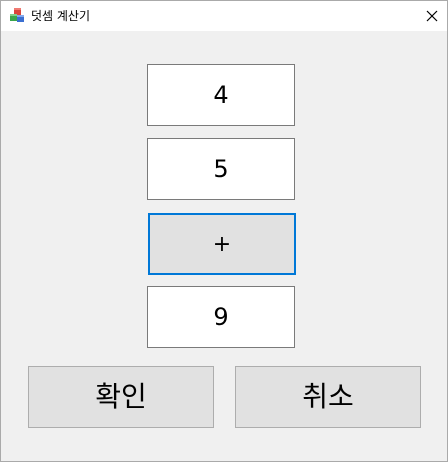 The width and height of the screenshot is (448, 462). I want to click on title-bar: 덧셈 계산기, so click(224, 16).